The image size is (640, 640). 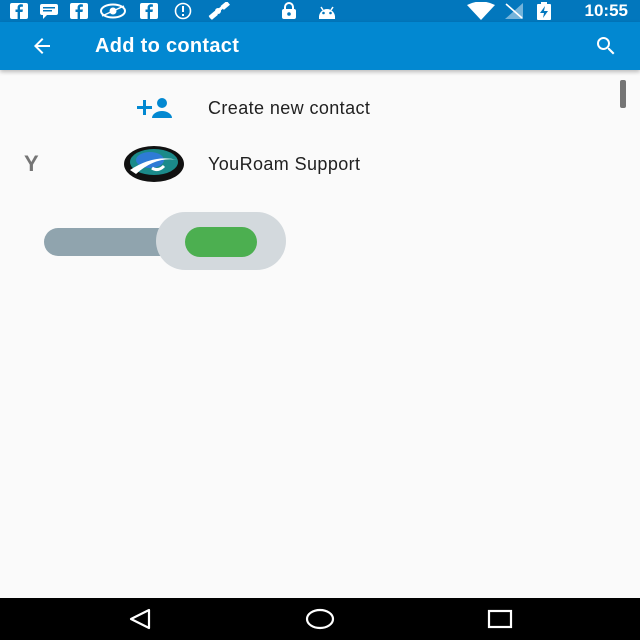 I want to click on contact-name: YouRoam Support, so click(x=284, y=164).